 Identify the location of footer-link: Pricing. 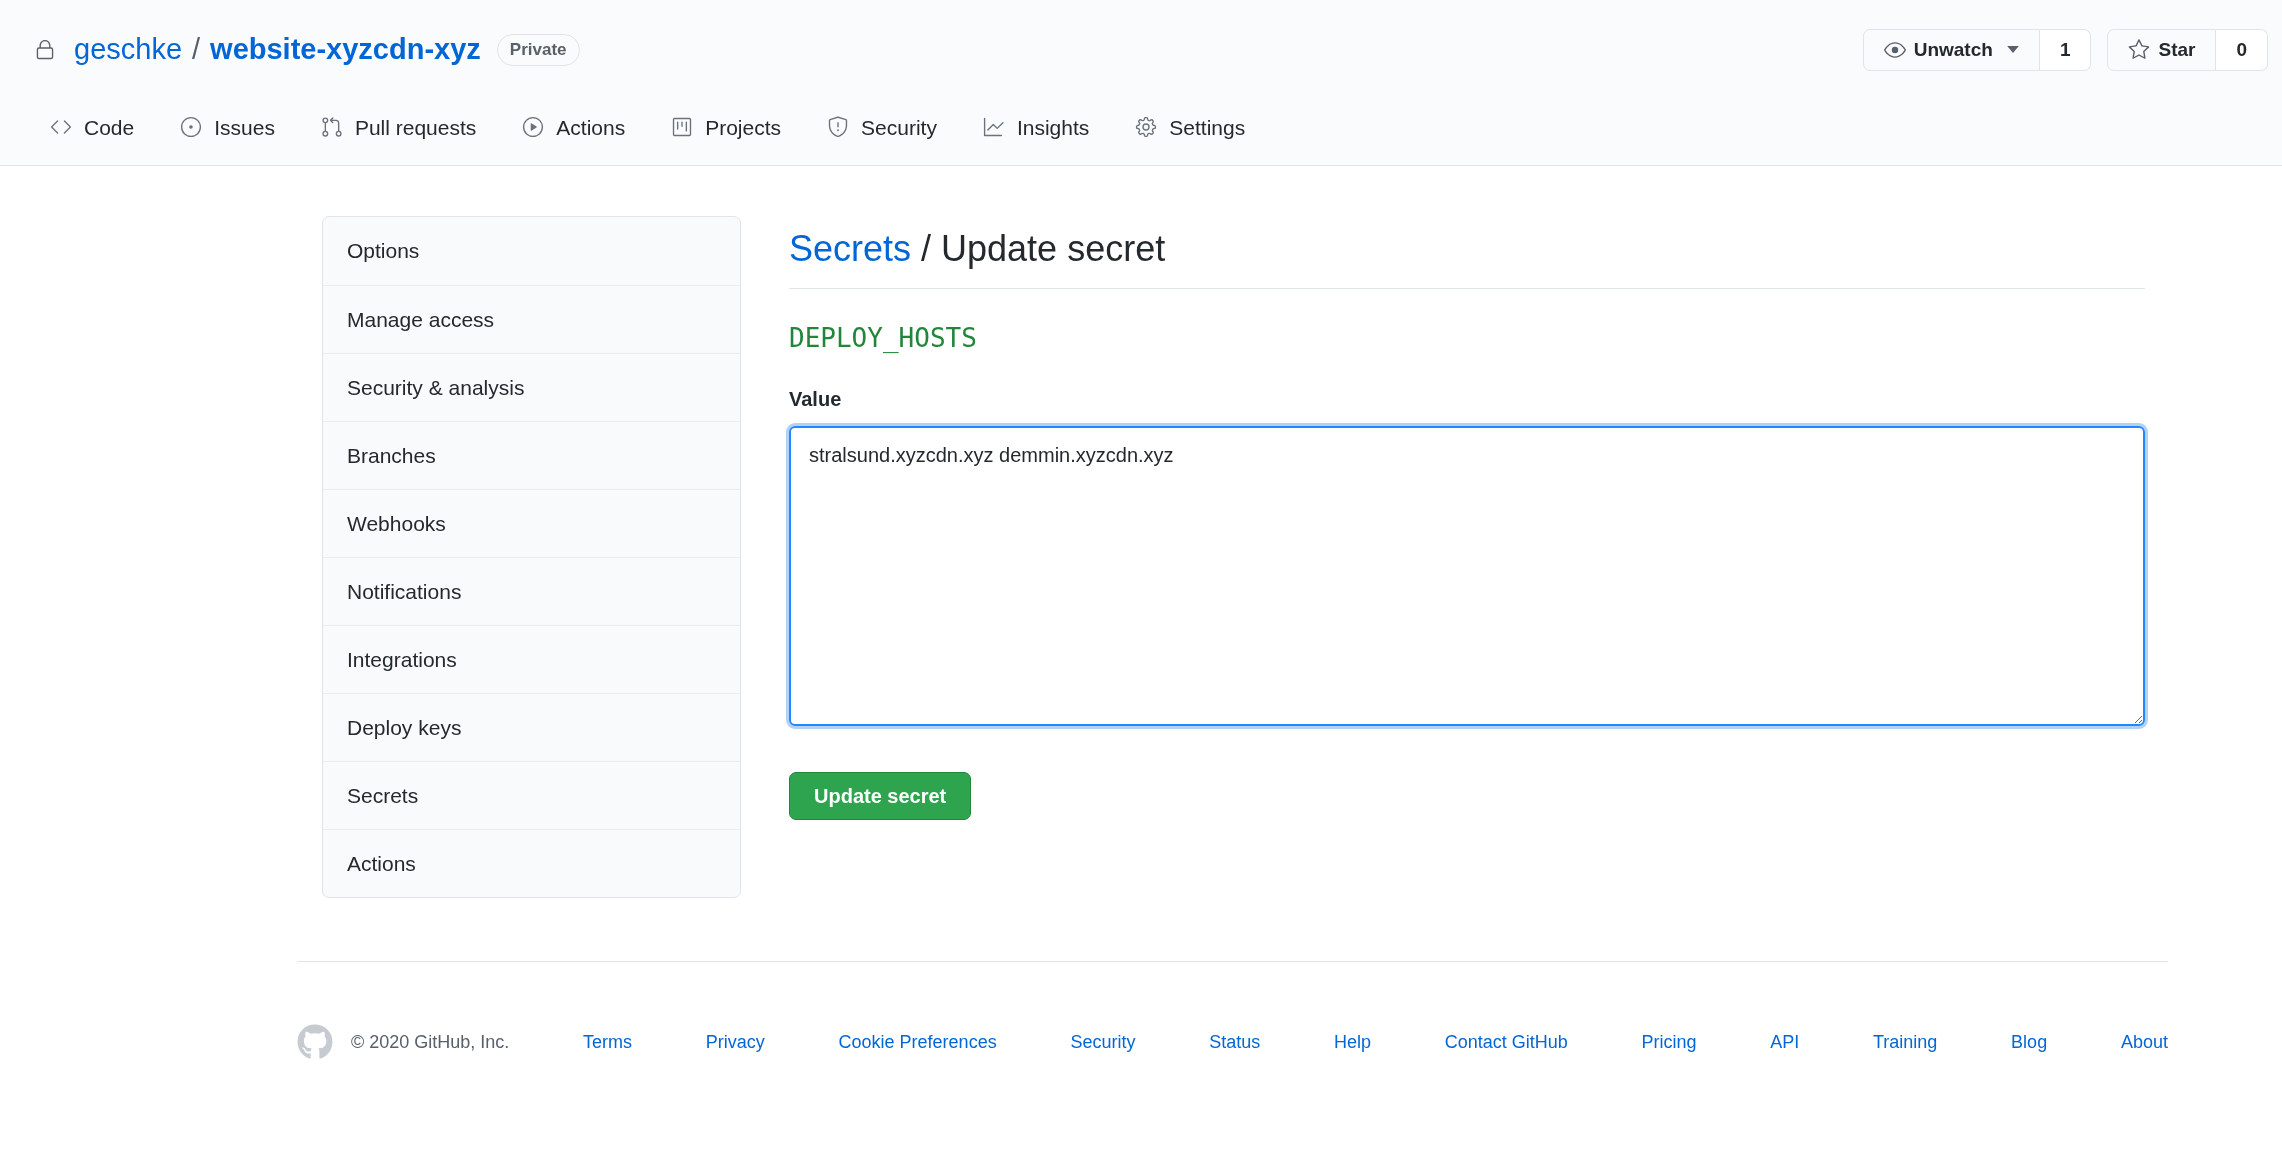
(1669, 1042).